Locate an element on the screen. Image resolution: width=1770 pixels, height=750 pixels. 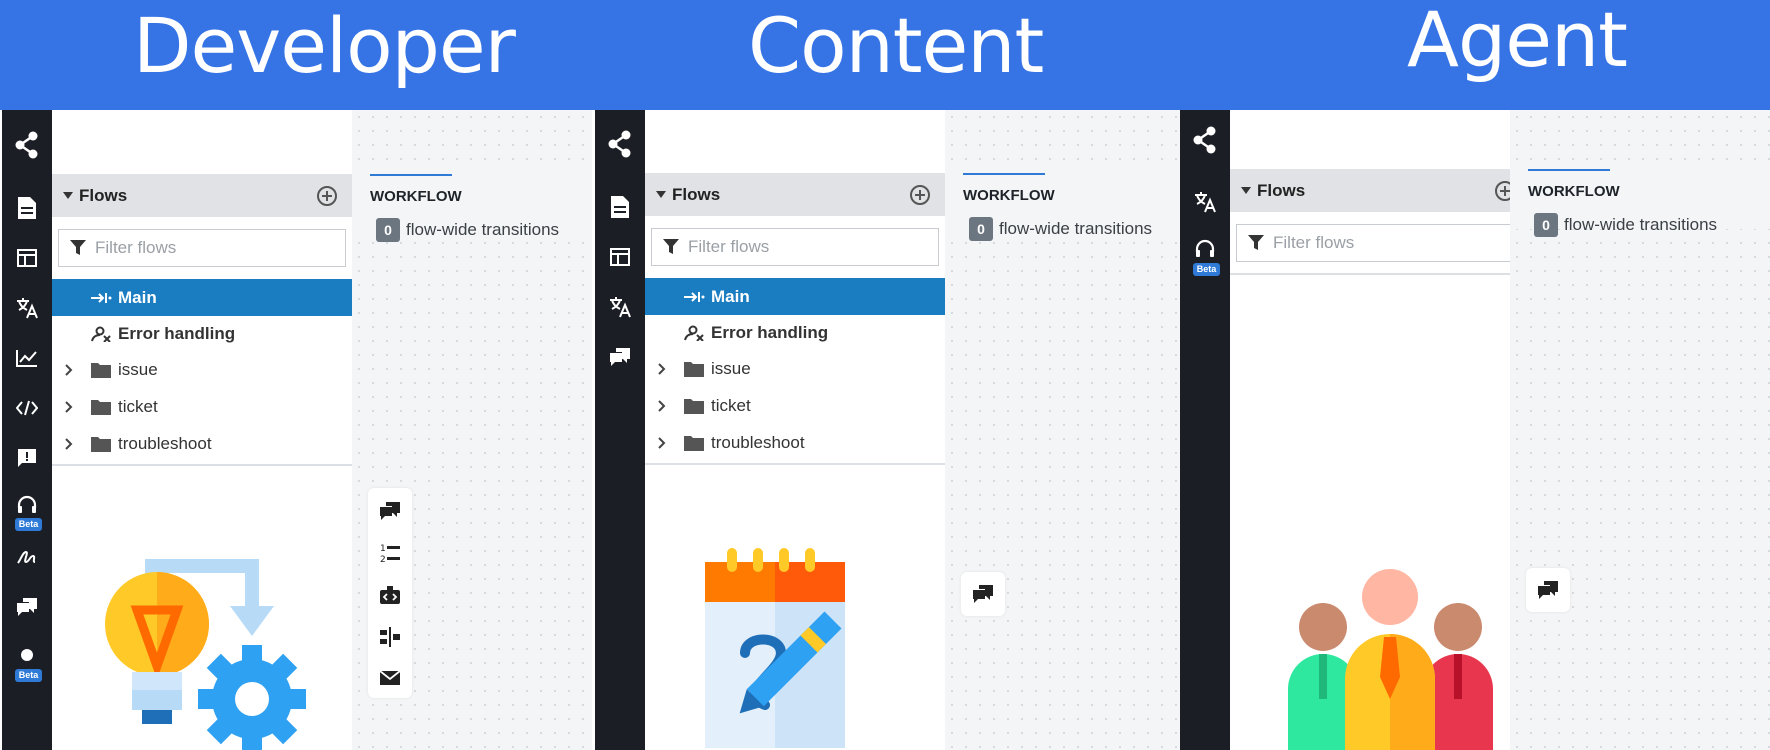
numbered-list-icon: 12 is located at coordinates (390, 553).